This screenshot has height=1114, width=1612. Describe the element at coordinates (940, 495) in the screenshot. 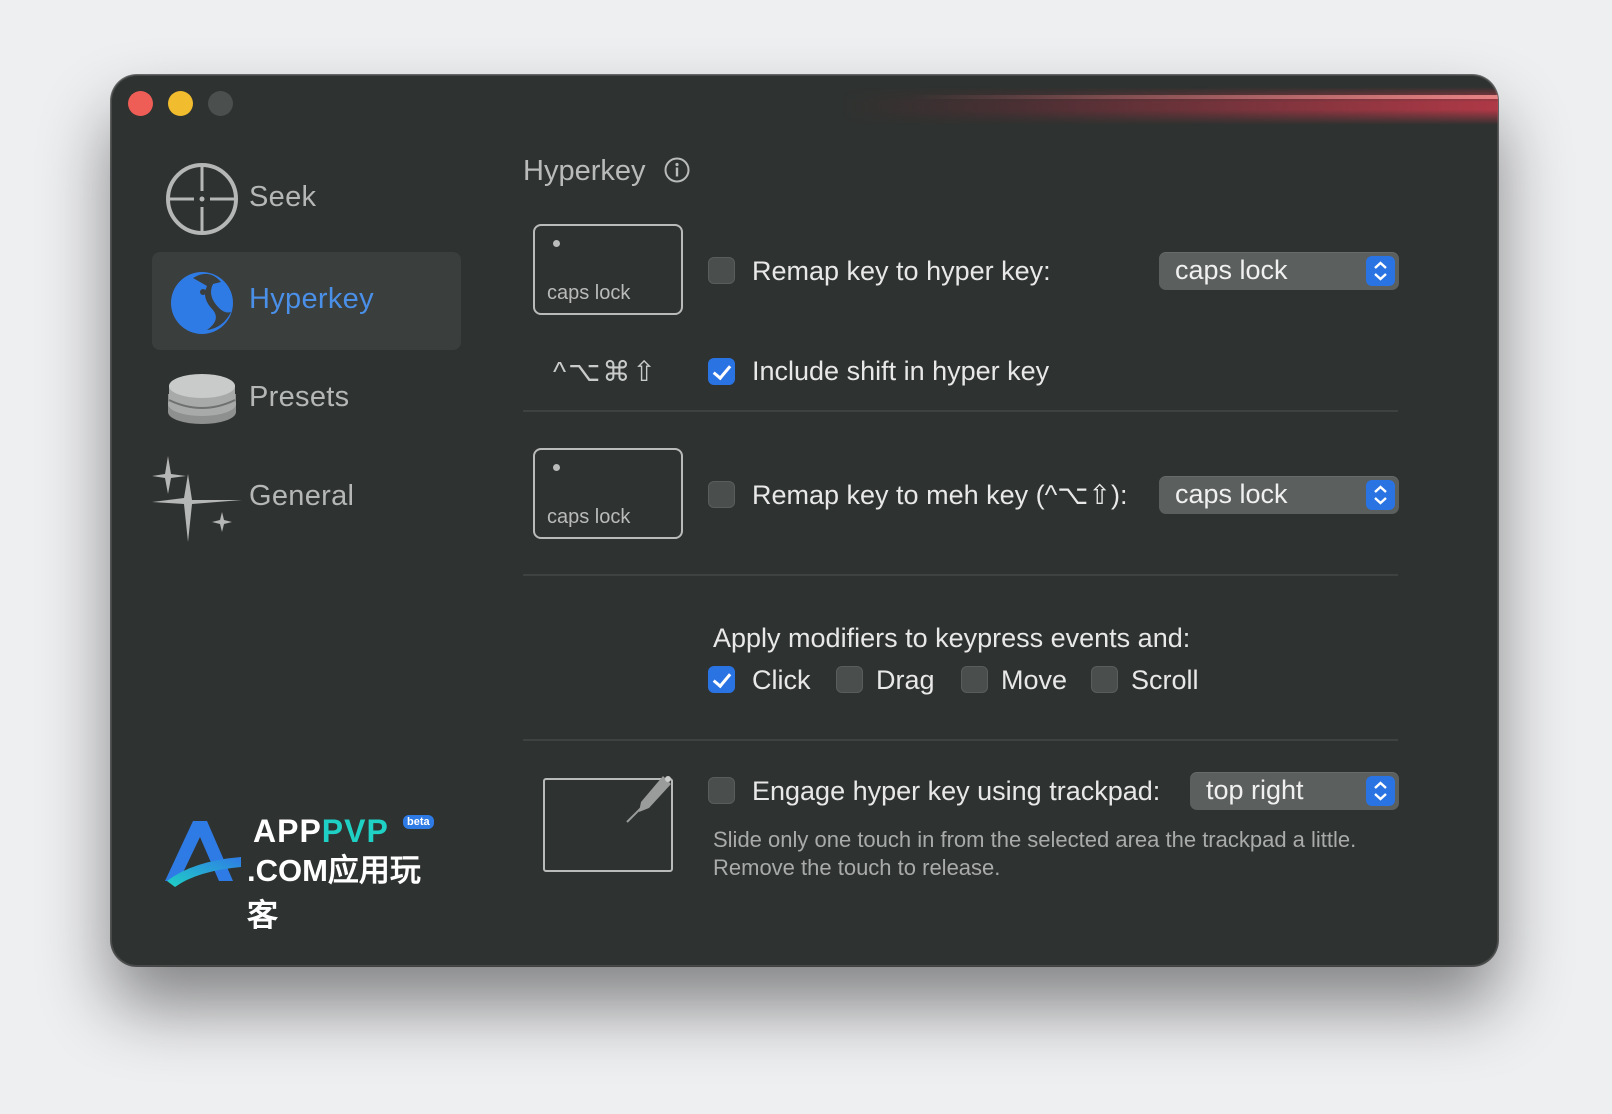

I see `remap-meh-label: Remap key to meh key (^⌥⇧):` at that location.